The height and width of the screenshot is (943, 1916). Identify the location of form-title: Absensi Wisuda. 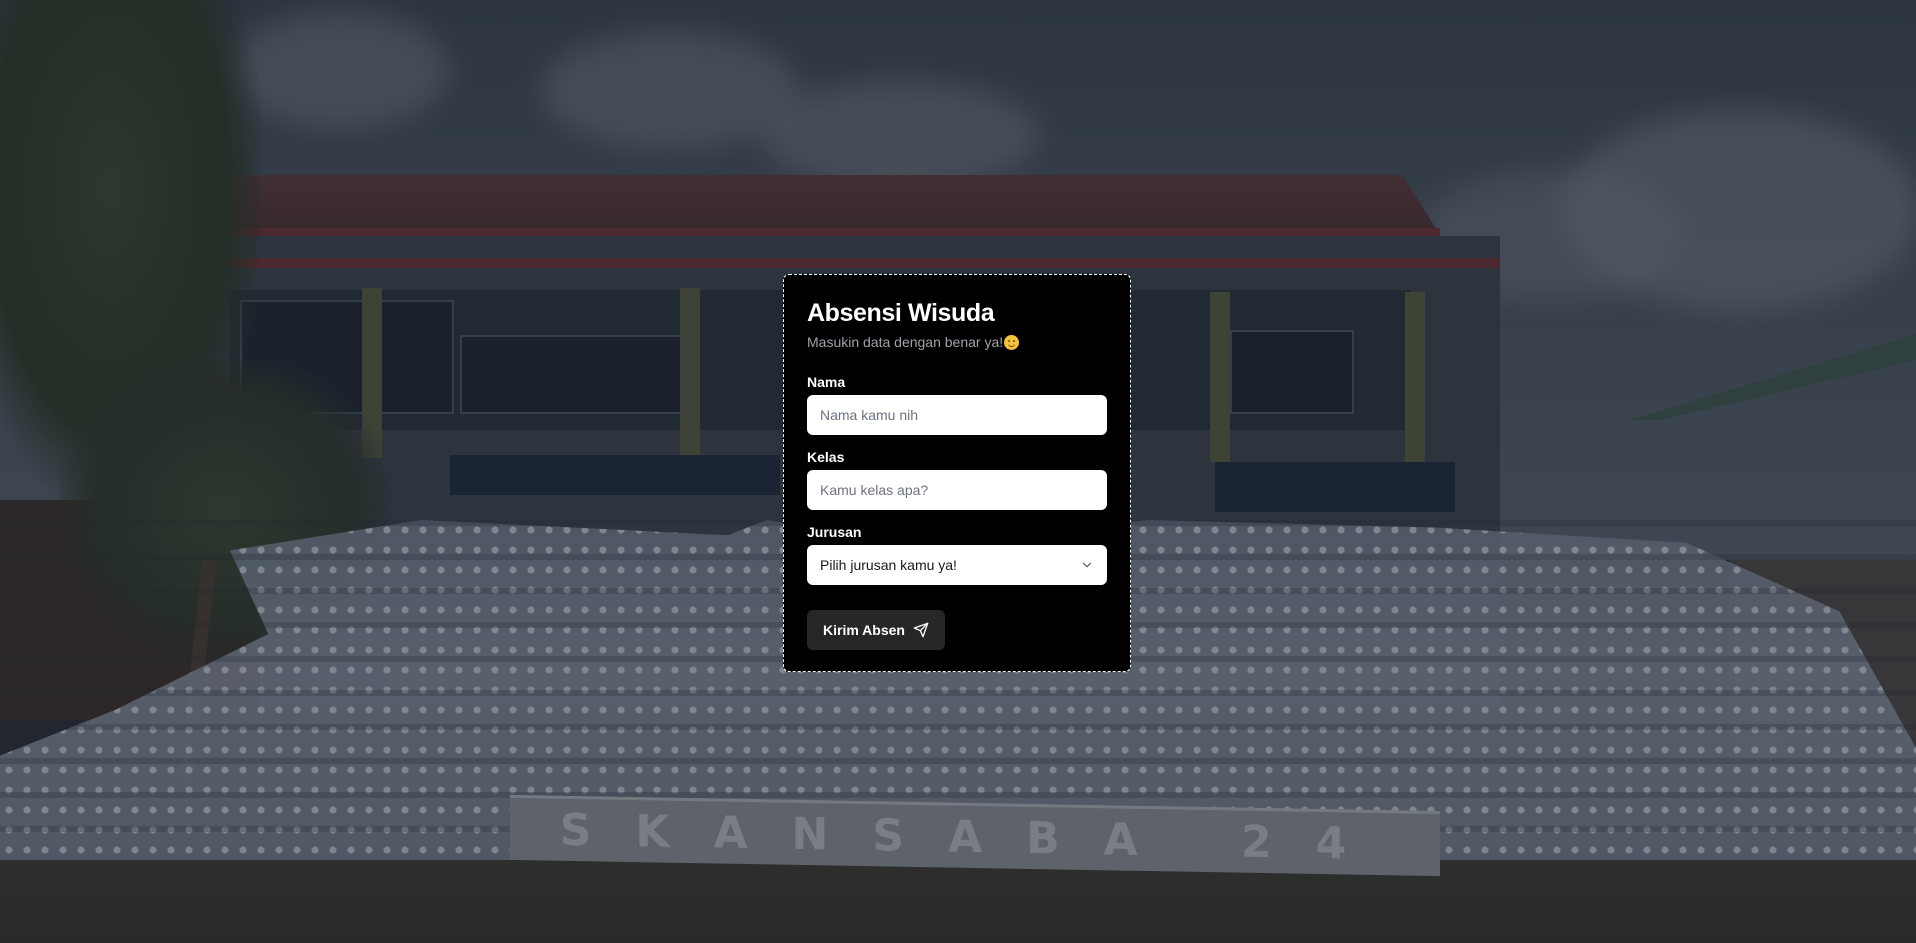
(901, 313).